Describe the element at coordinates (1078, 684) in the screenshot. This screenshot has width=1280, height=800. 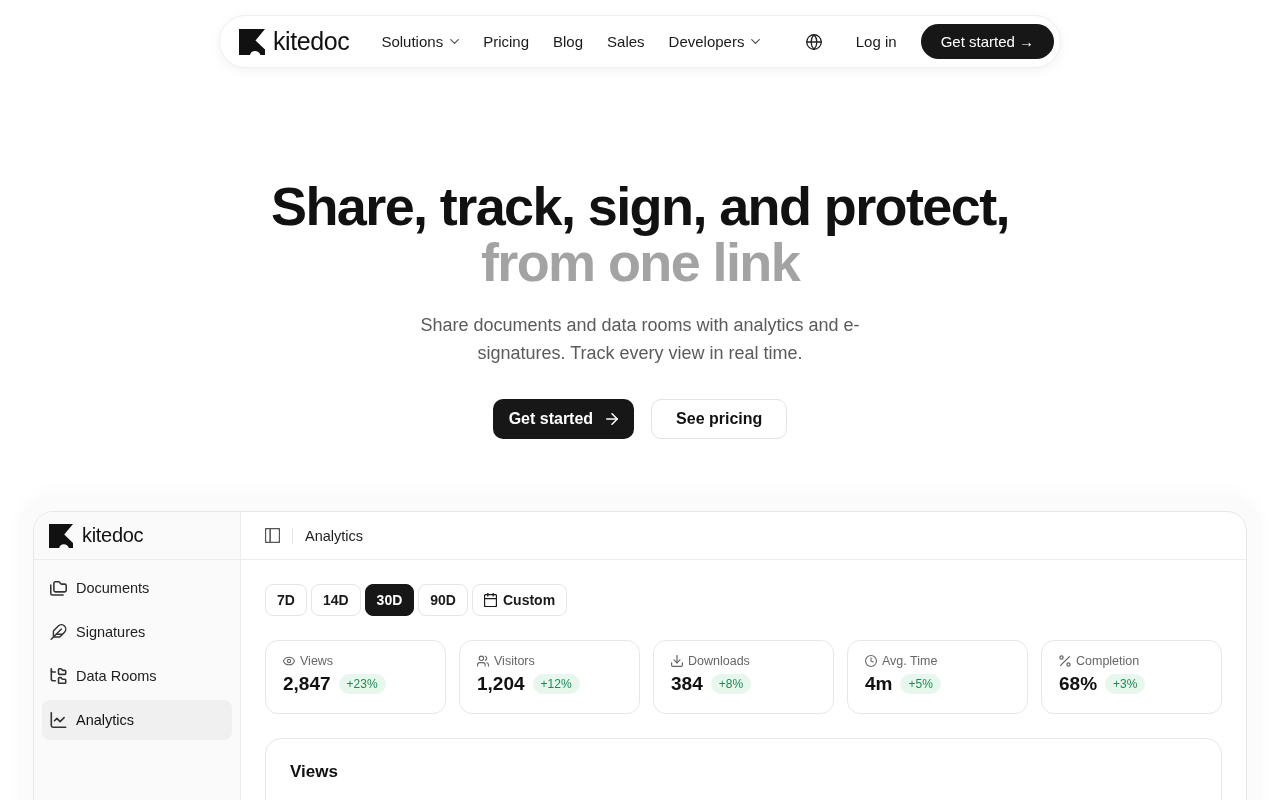
I see `stat-value: 68%` at that location.